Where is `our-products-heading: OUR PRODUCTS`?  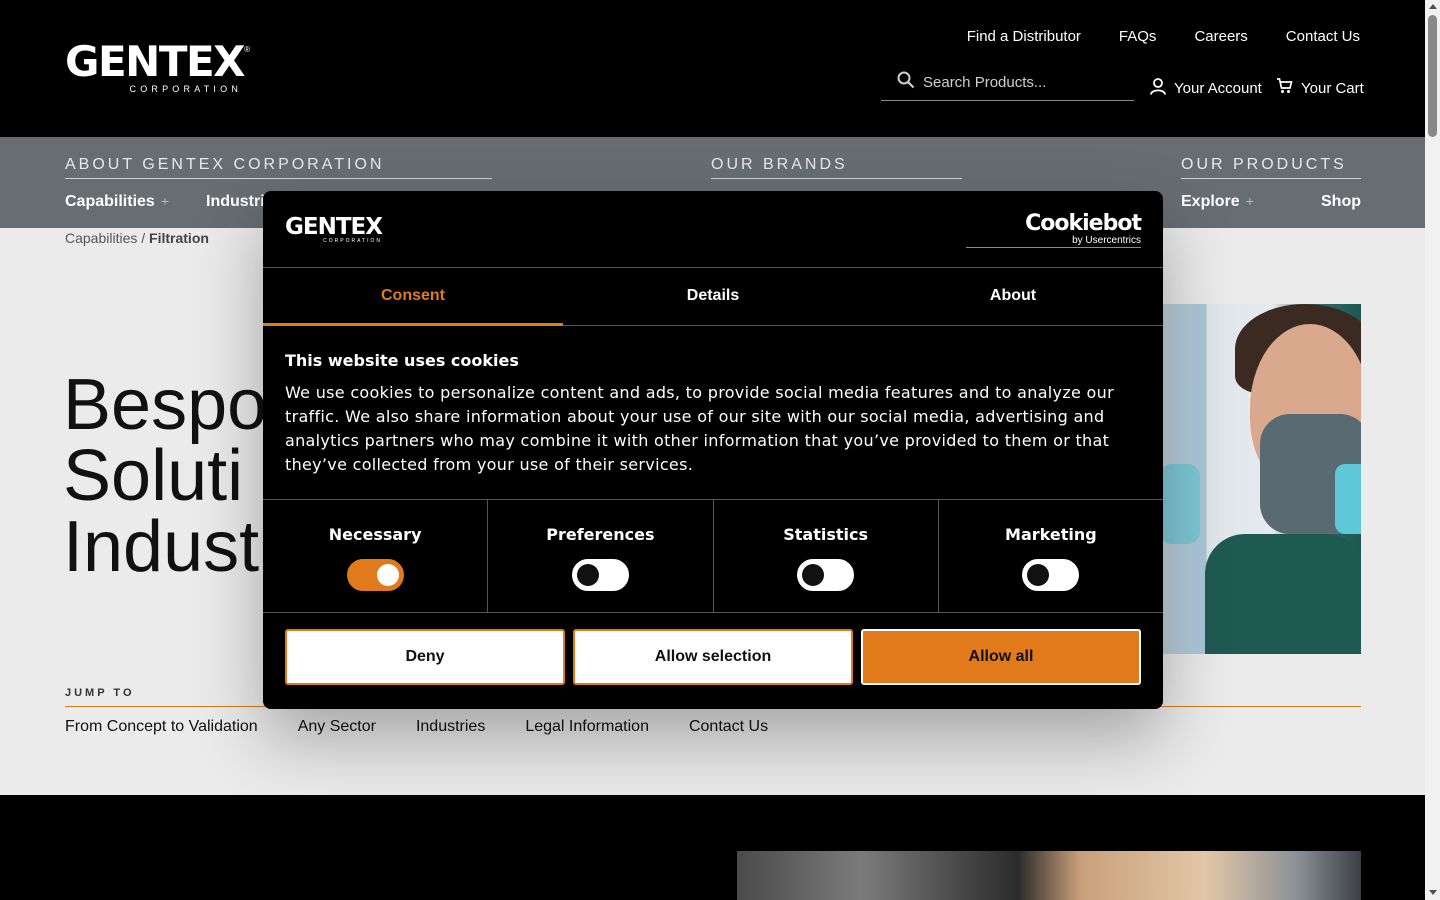 our-products-heading: OUR PRODUCTS is located at coordinates (1271, 167).